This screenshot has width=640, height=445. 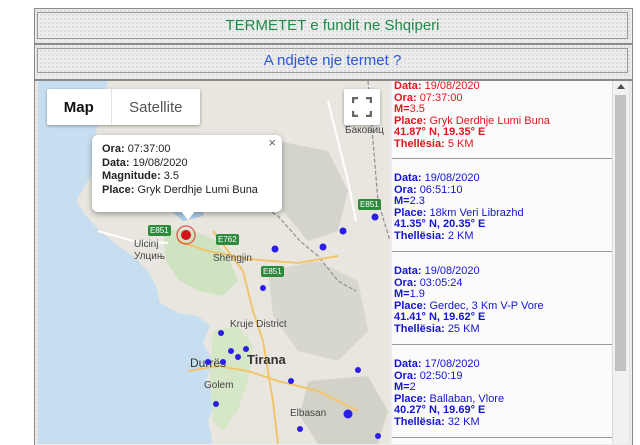 I want to click on entry-place-value: 18km Veri Librazhd, so click(x=476, y=212).